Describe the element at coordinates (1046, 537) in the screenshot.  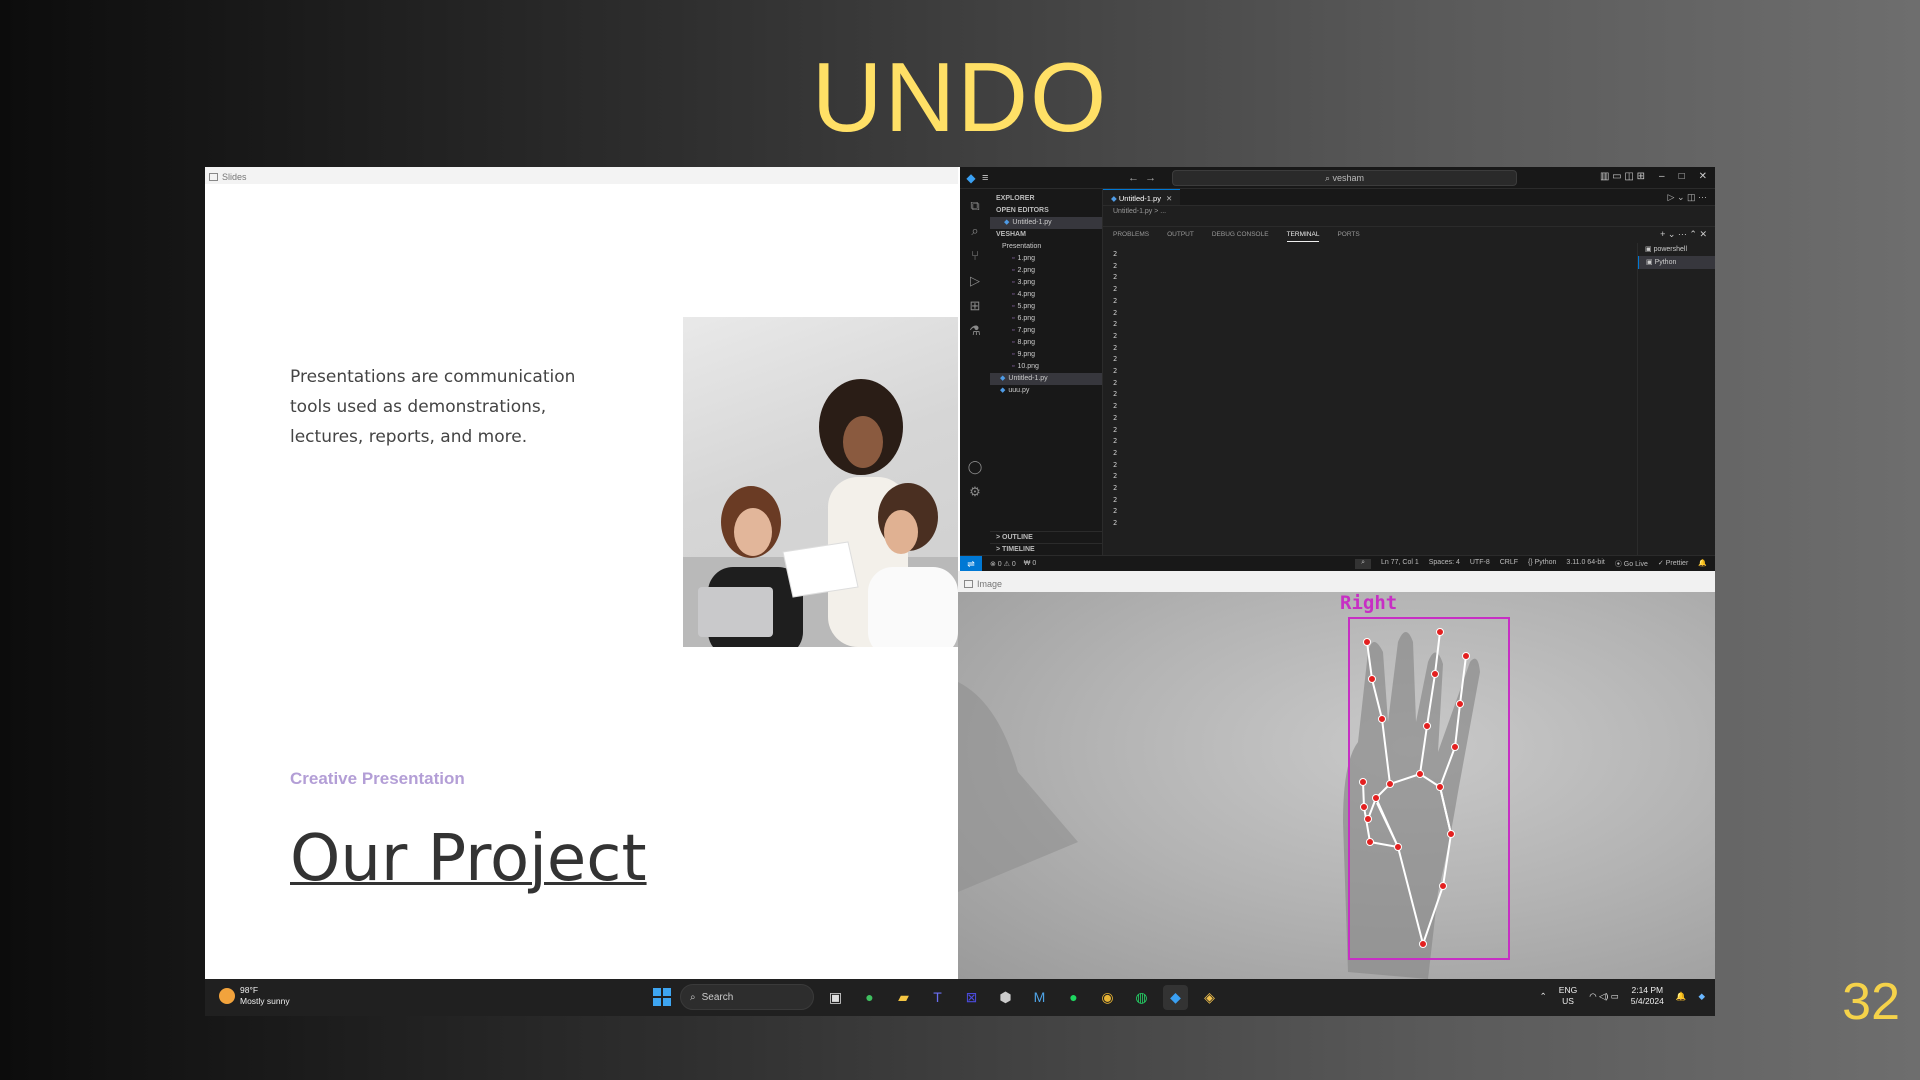
I see `outline-header: > OUTLINE` at that location.